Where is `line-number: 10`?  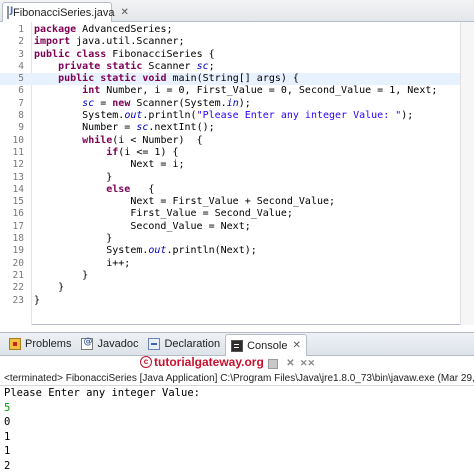
line-number: 10 is located at coordinates (18, 140).